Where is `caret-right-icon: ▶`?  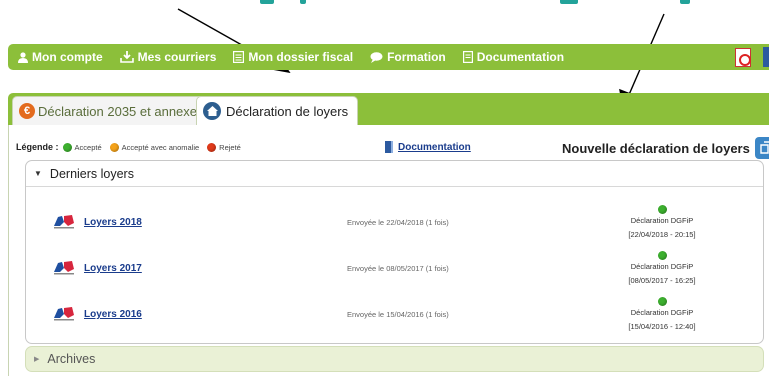
caret-right-icon: ▶ is located at coordinates (37, 359).